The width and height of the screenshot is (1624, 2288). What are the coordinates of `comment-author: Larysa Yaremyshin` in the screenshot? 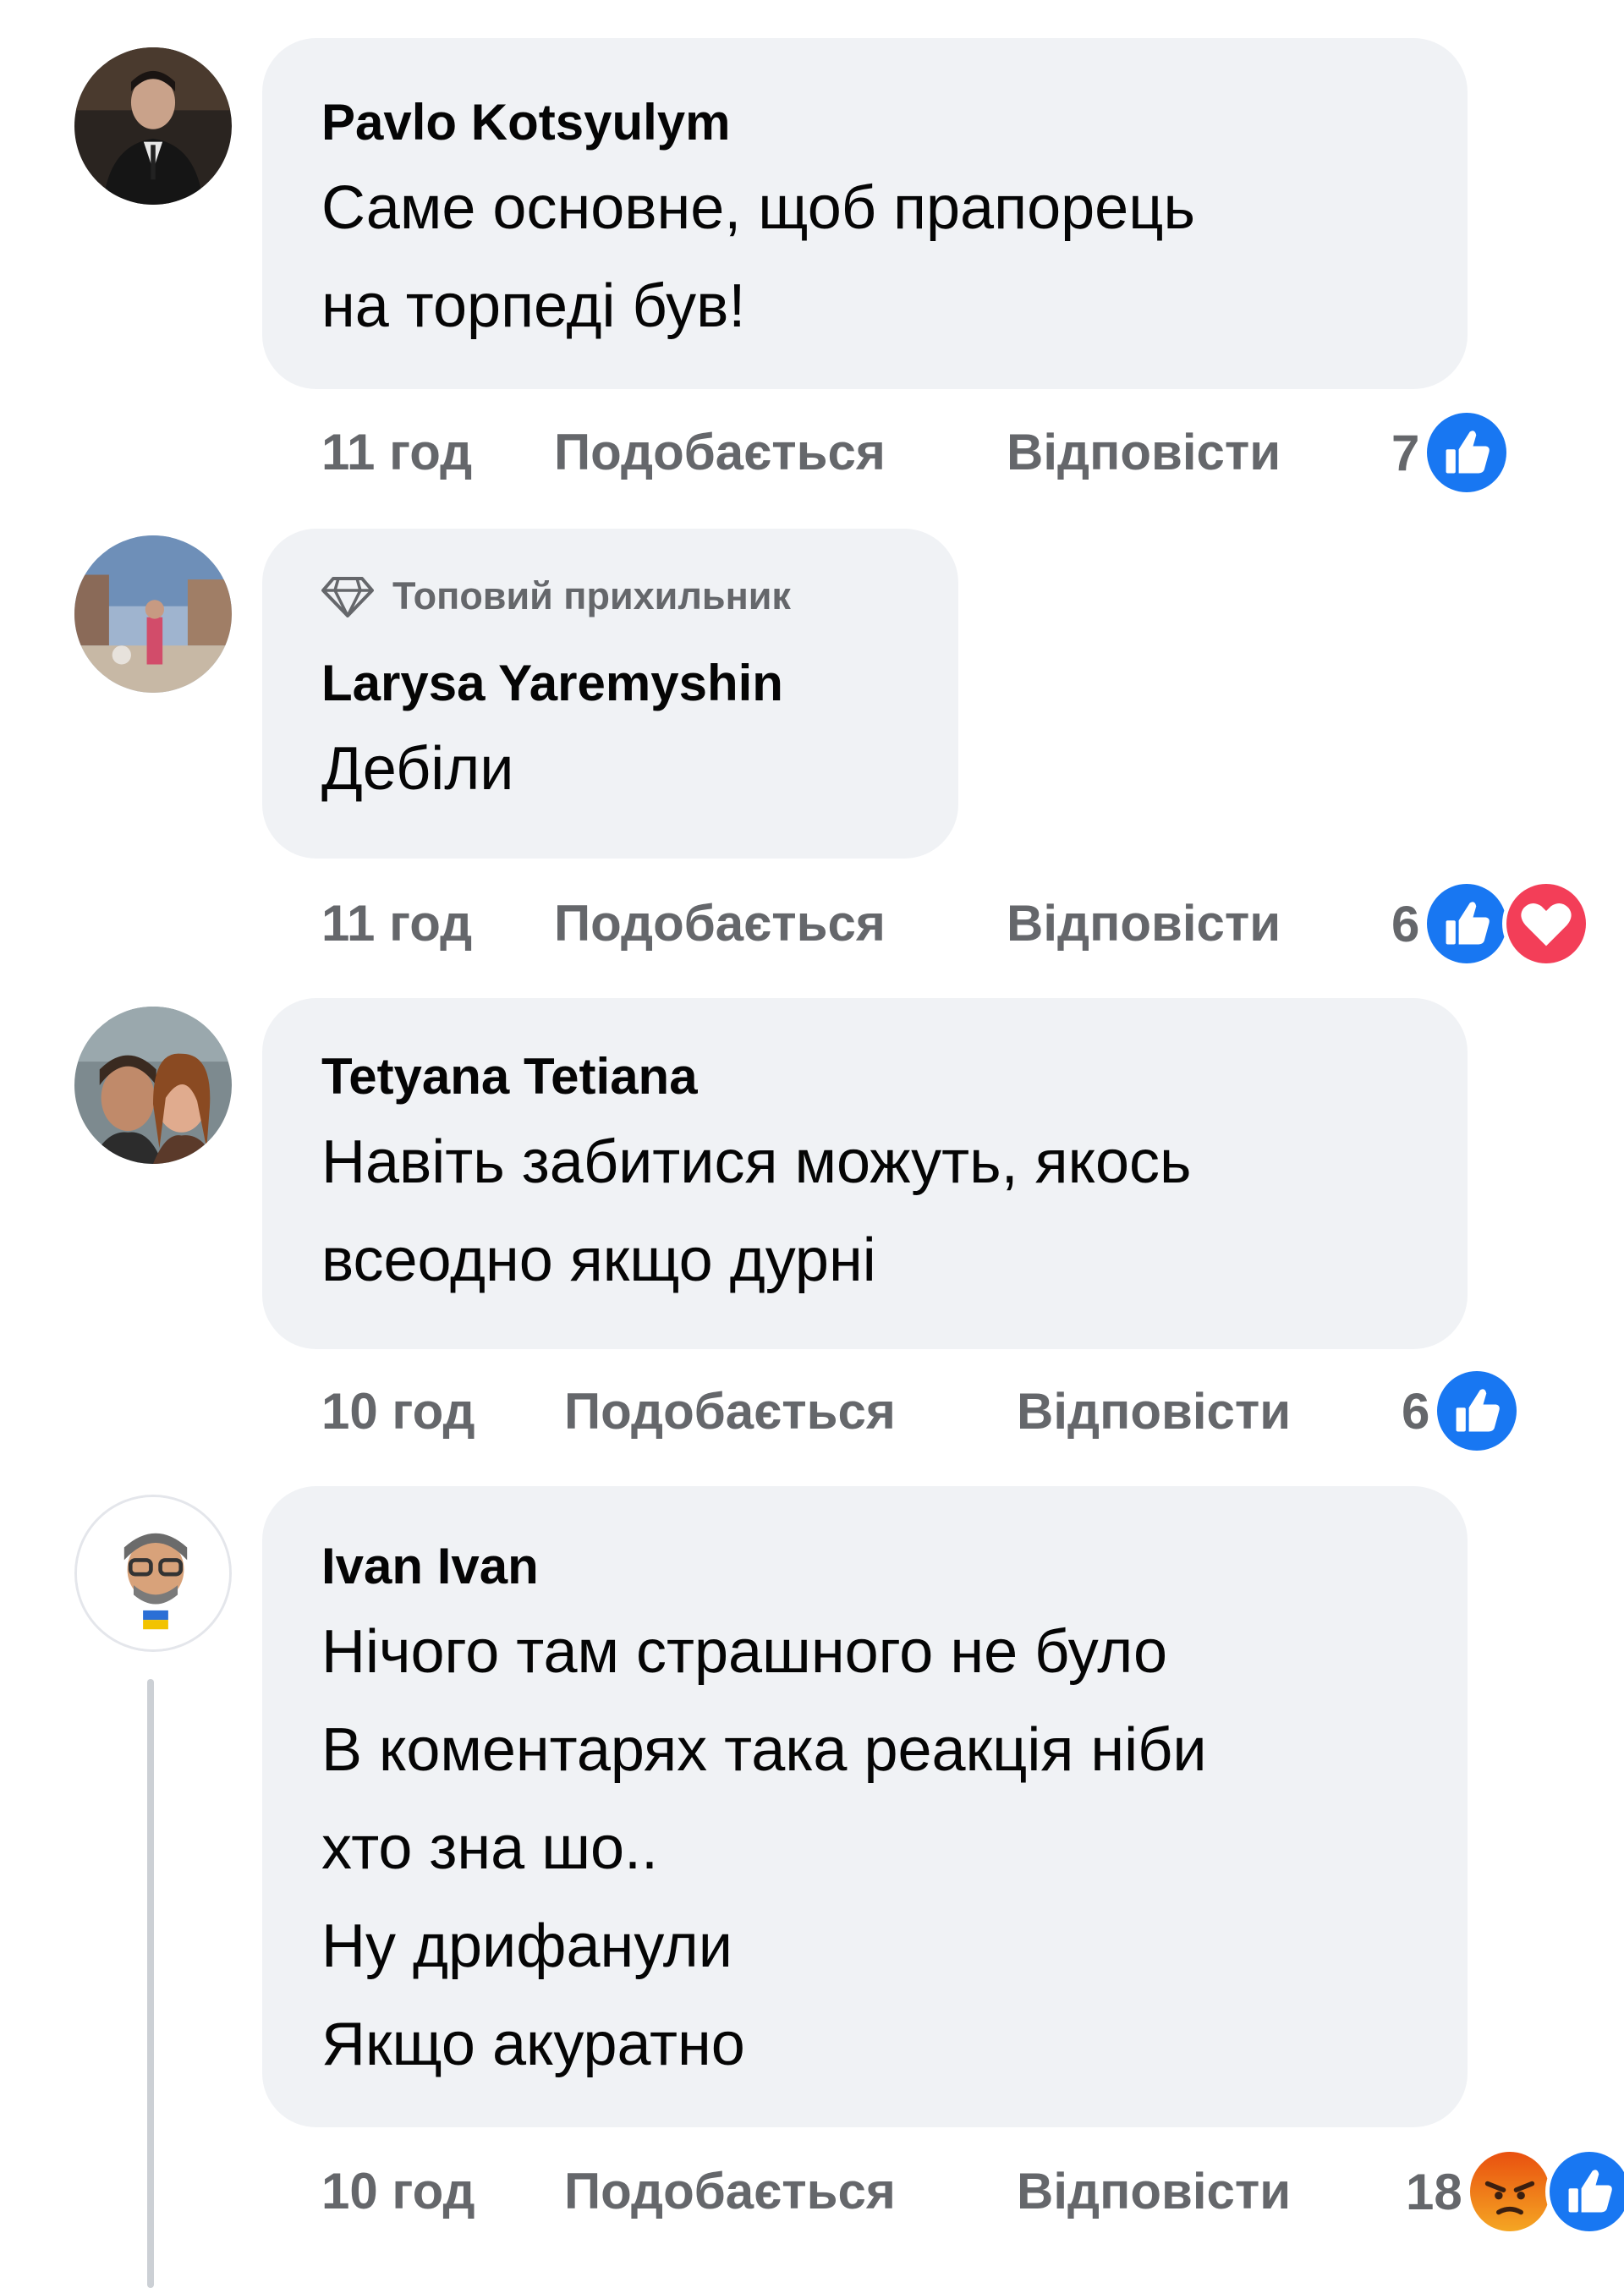 It's located at (552, 683).